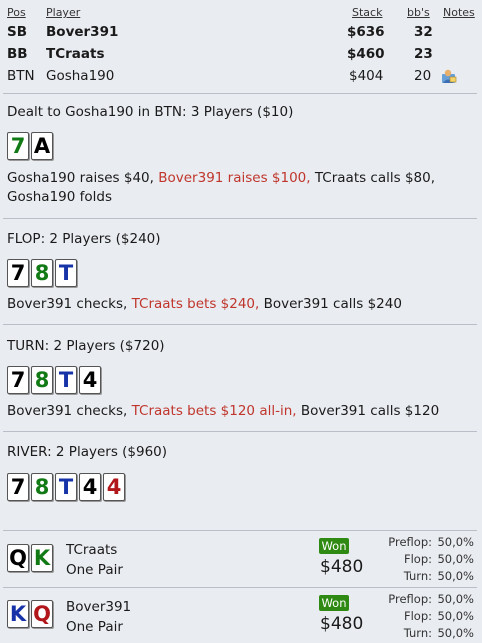 The height and width of the screenshot is (643, 482). Describe the element at coordinates (423, 76) in the screenshot. I see `player-bbs: 20` at that location.